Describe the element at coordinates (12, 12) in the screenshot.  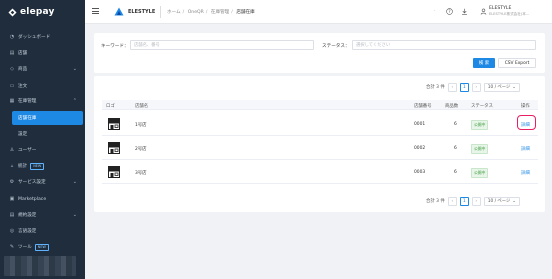
I see `elepay-logo-icon` at that location.